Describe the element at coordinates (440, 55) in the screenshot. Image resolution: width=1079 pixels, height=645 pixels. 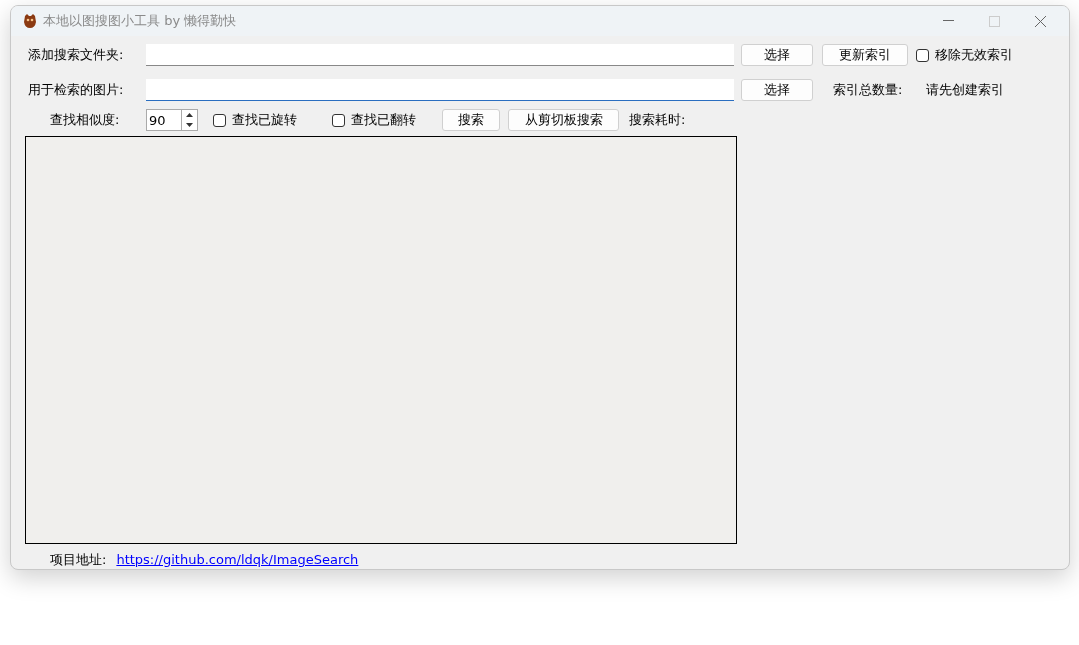
I see `folder-input` at that location.